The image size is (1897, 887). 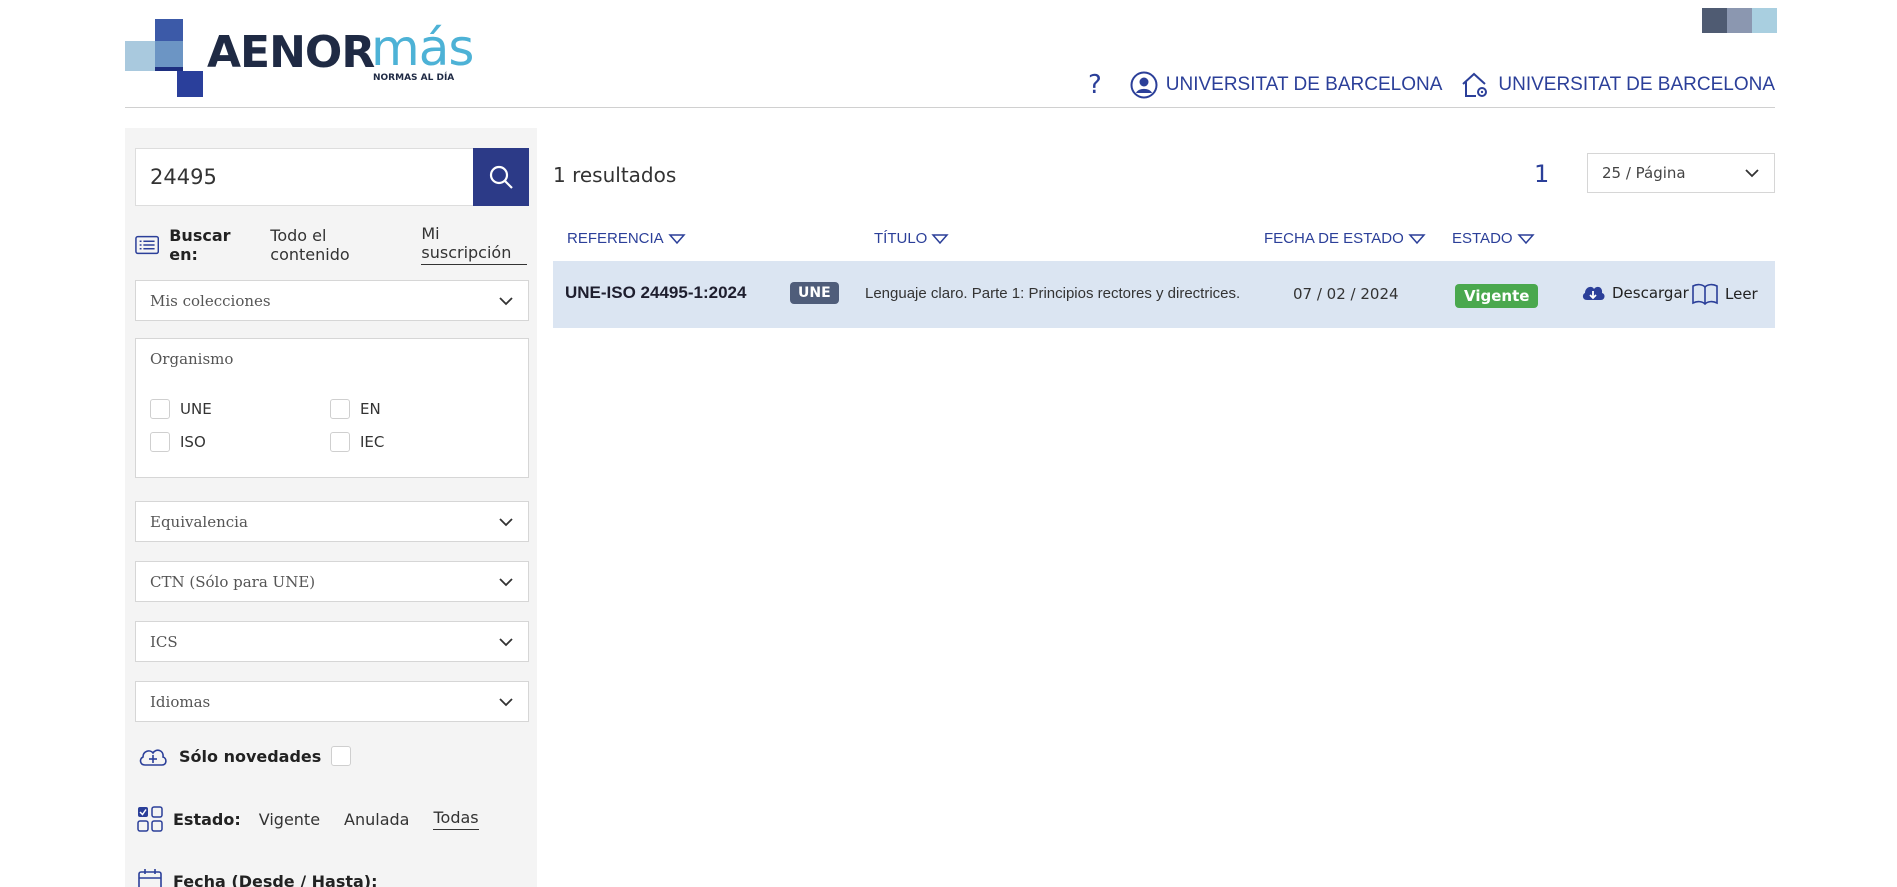 I want to click on help-button: ?, so click(x=1095, y=85).